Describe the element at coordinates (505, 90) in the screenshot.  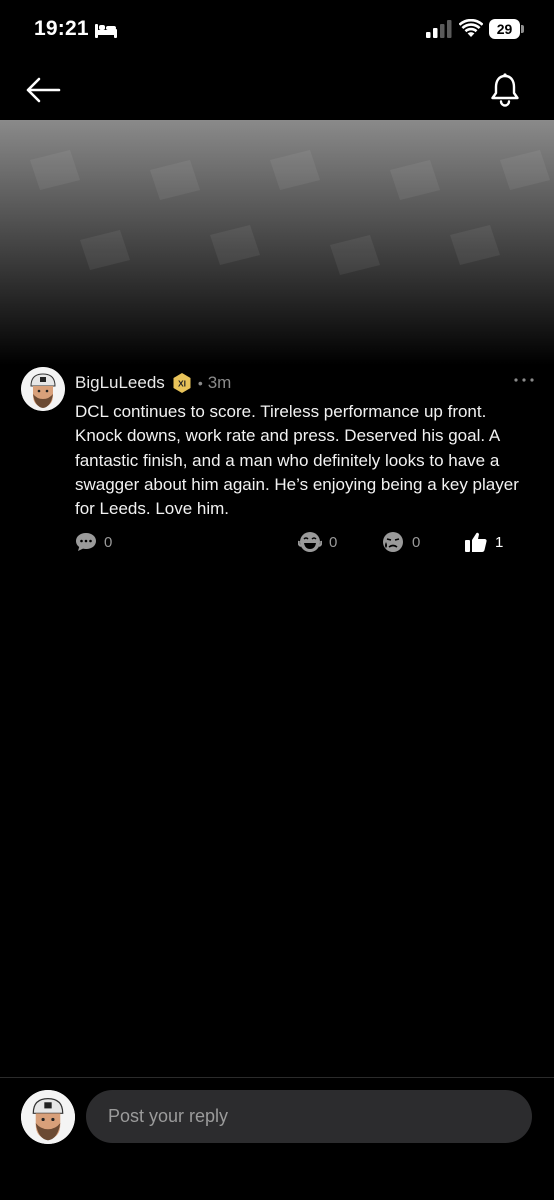
I see `bell-icon` at that location.